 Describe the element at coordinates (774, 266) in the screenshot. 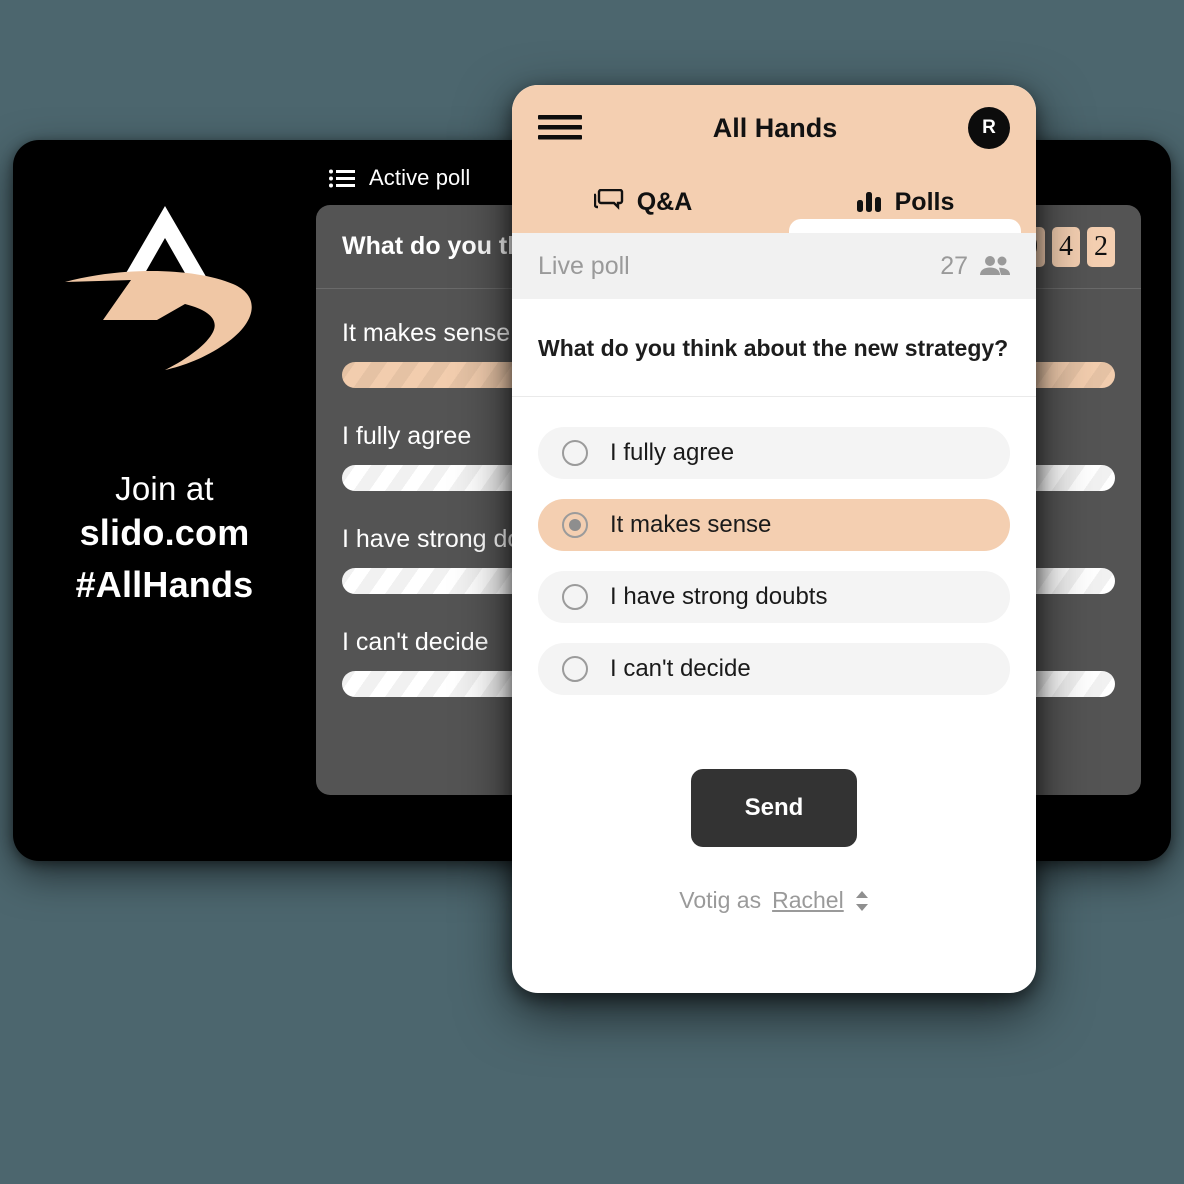

I see `live-poll-bar: Live poll 27` at that location.